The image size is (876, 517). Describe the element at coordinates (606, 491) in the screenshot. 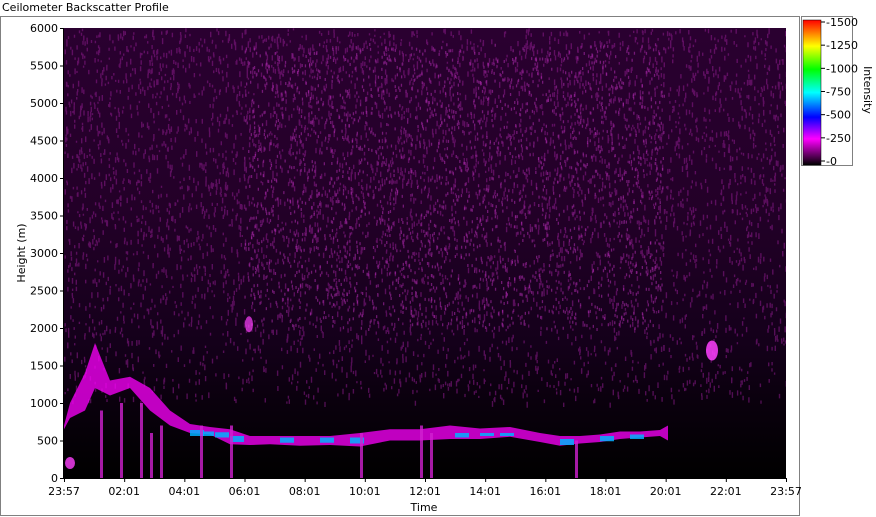

I see `x-tick-label: 18:01` at that location.